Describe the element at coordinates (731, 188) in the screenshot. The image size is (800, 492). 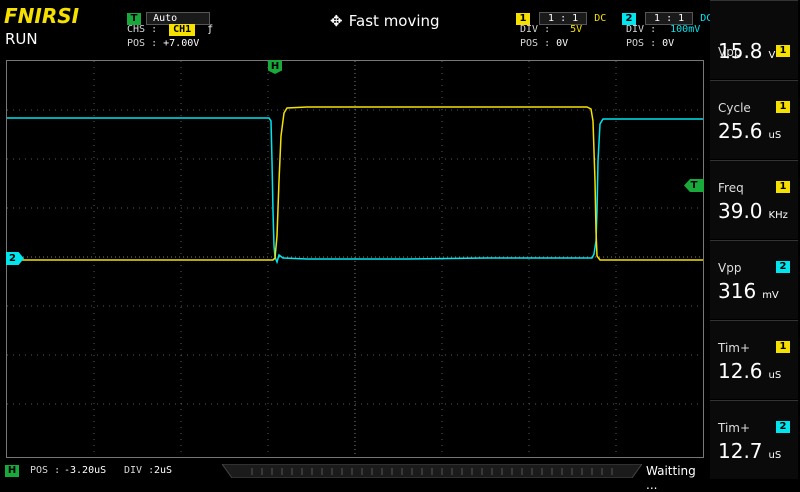
I see `measurement-label: Freq` at that location.